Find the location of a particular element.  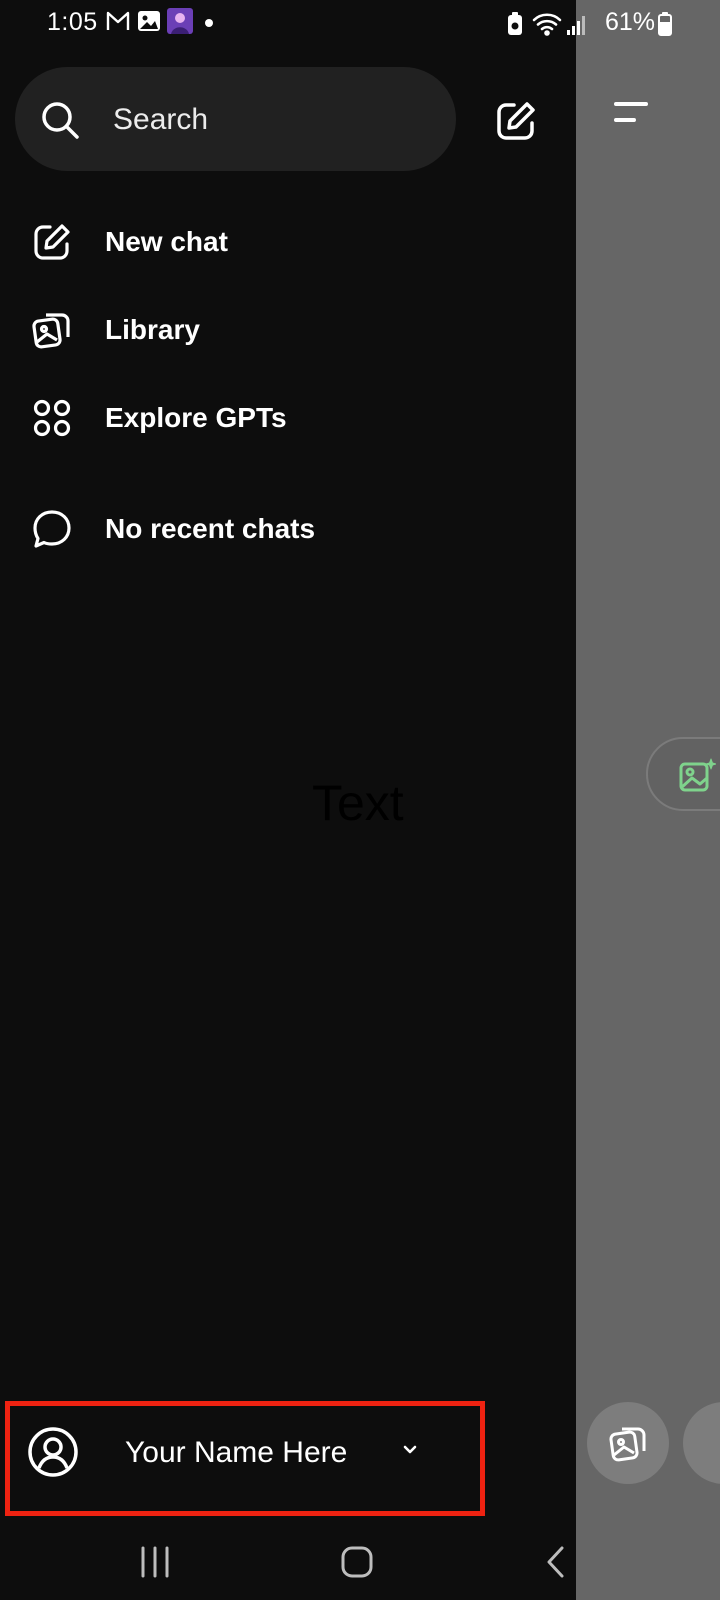

no-recent-chats-label: No recent chats is located at coordinates (210, 528).